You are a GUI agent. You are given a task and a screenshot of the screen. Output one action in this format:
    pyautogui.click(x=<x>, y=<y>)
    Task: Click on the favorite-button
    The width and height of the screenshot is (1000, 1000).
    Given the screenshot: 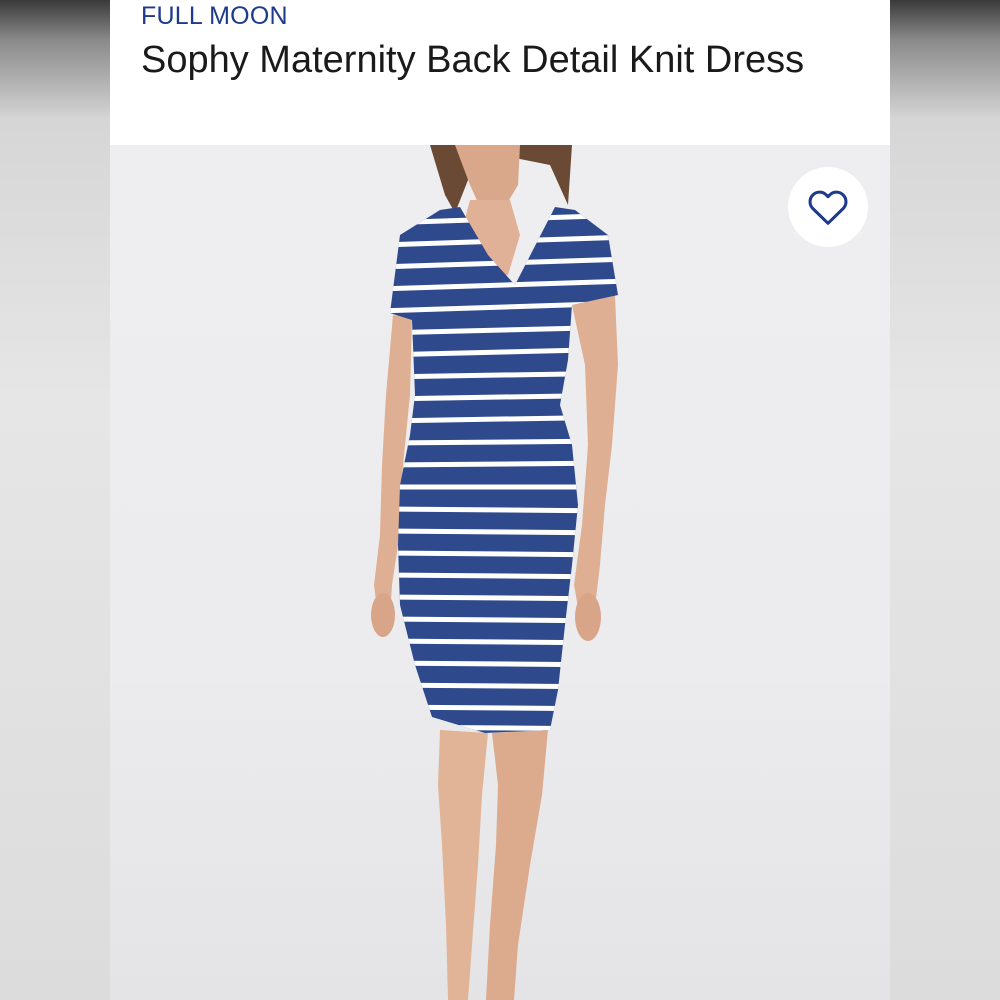 What is the action you would take?
    pyautogui.click(x=828, y=207)
    